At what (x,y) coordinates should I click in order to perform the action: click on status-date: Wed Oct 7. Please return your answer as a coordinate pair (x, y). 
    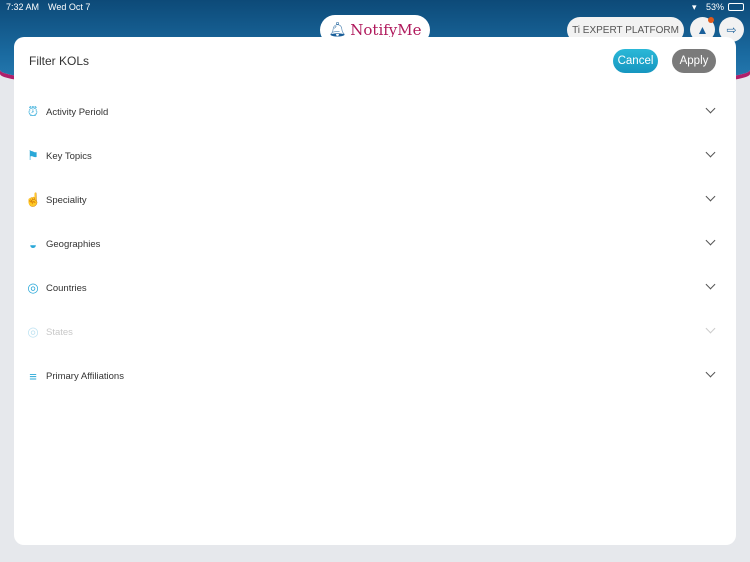
    Looking at the image, I should click on (69, 7).